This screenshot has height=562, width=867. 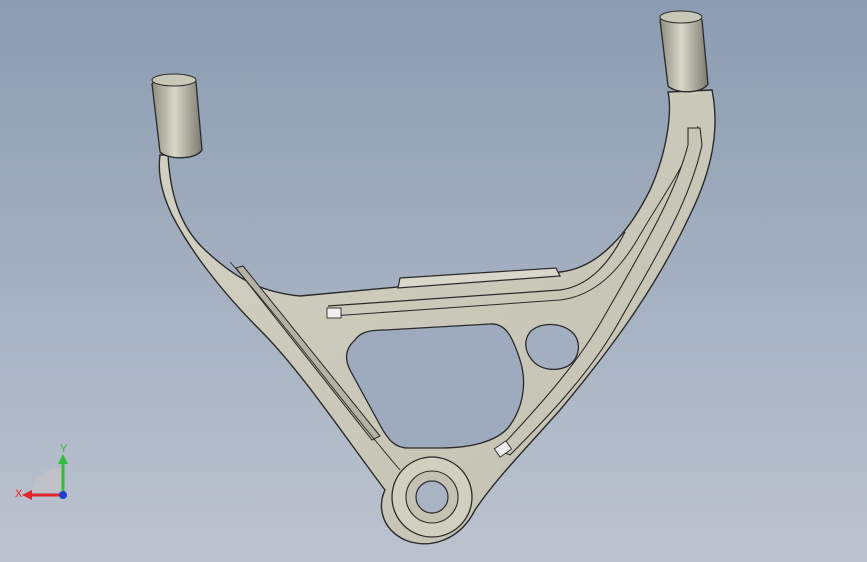 What do you see at coordinates (63, 495) in the screenshot?
I see `z-axis-dot` at bounding box center [63, 495].